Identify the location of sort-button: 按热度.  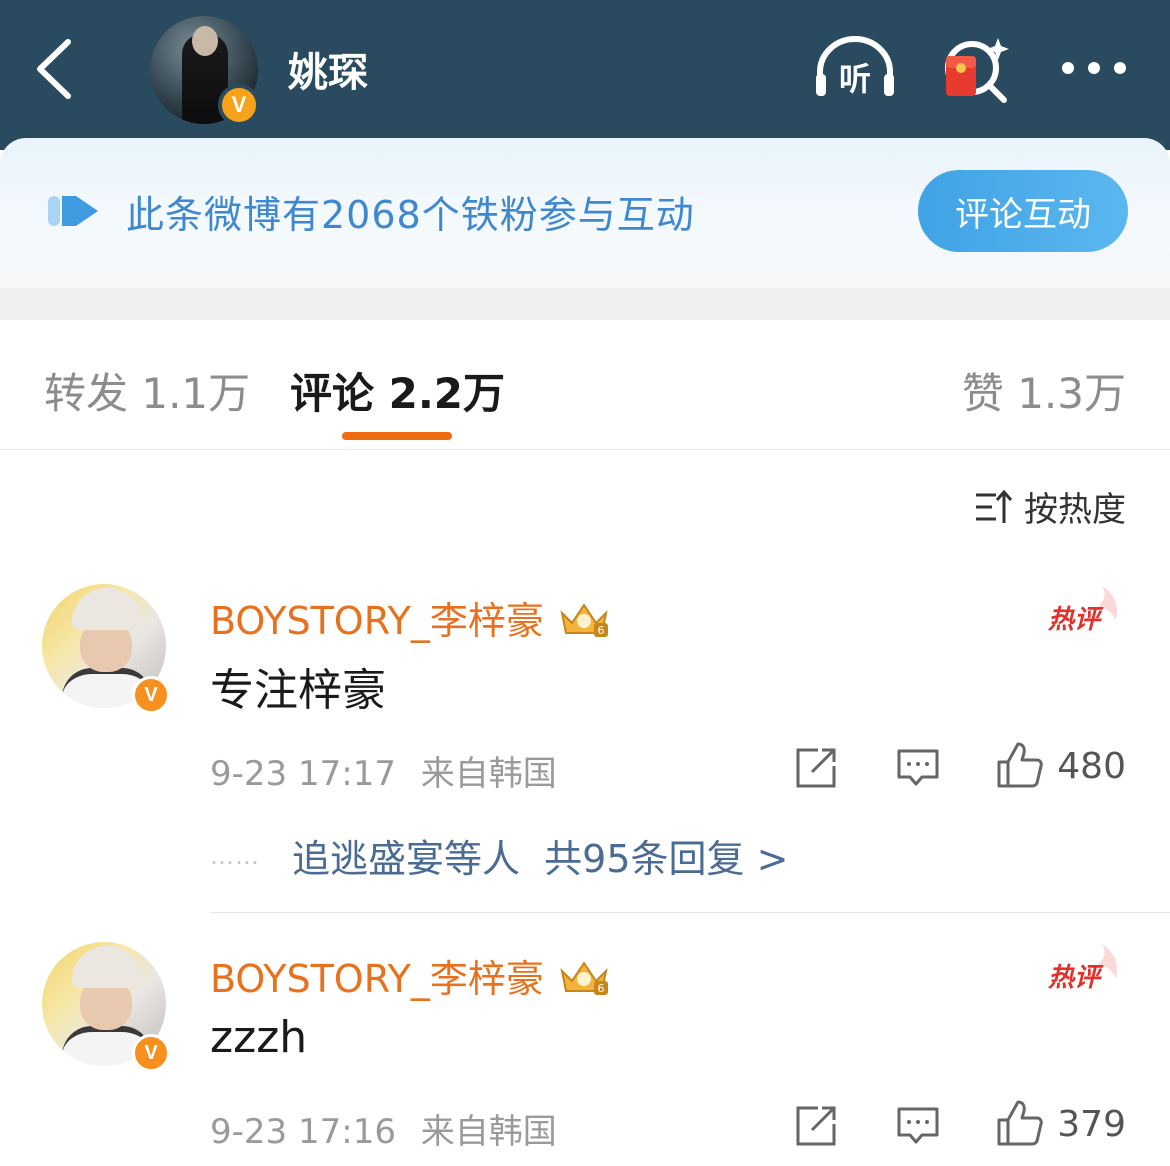
(1050, 506).